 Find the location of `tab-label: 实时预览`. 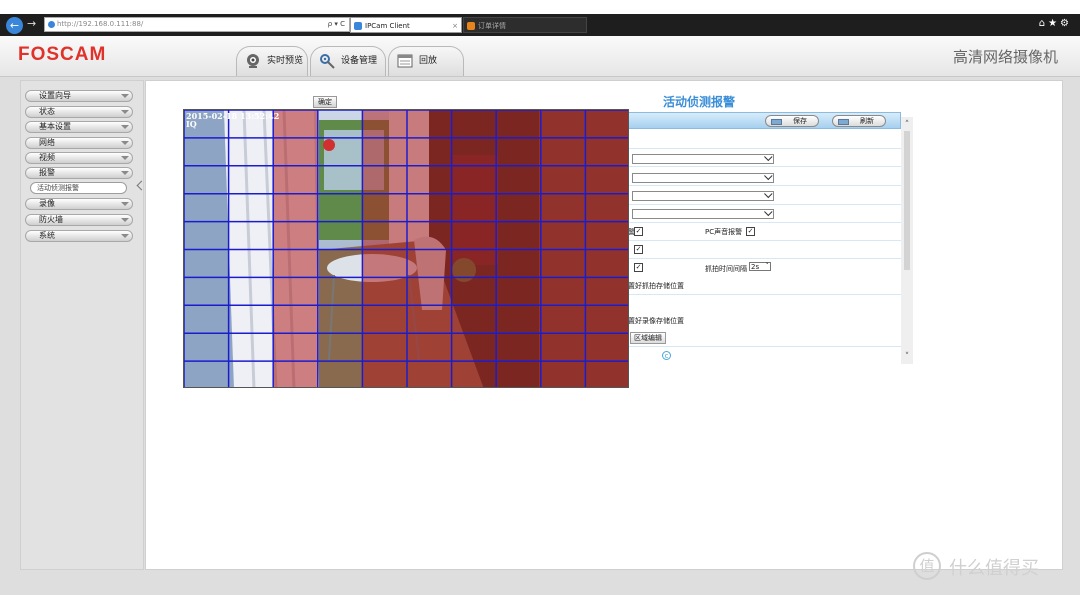

tab-label: 实时预览 is located at coordinates (285, 61).